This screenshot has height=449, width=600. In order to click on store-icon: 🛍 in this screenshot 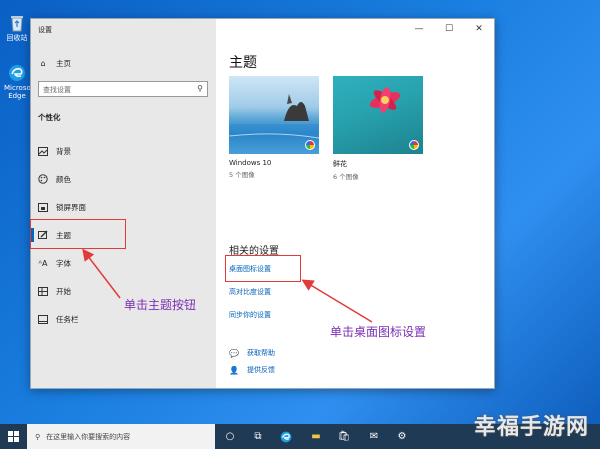, I will do `click(344, 436)`.